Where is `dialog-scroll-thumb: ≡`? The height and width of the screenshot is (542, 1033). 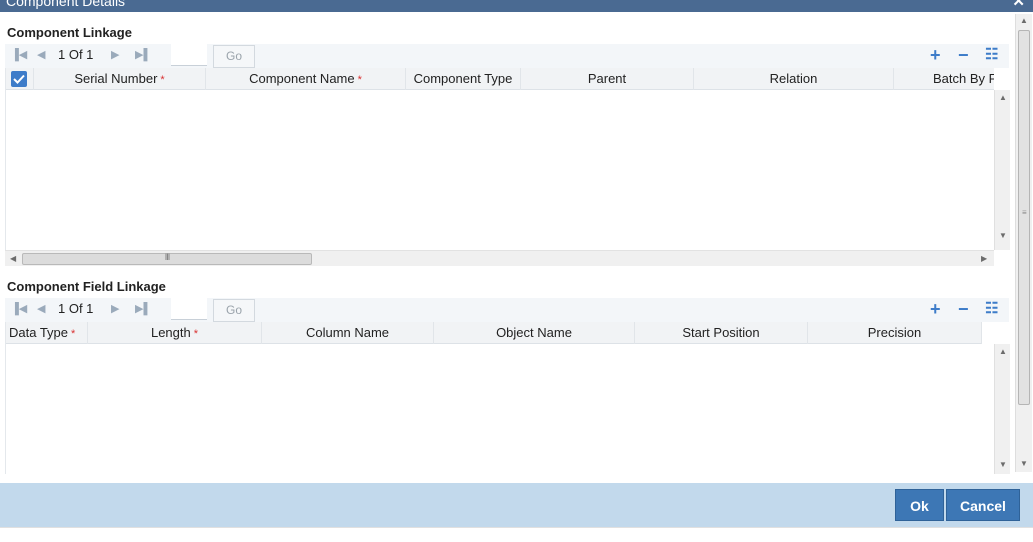 dialog-scroll-thumb: ≡ is located at coordinates (1024, 217).